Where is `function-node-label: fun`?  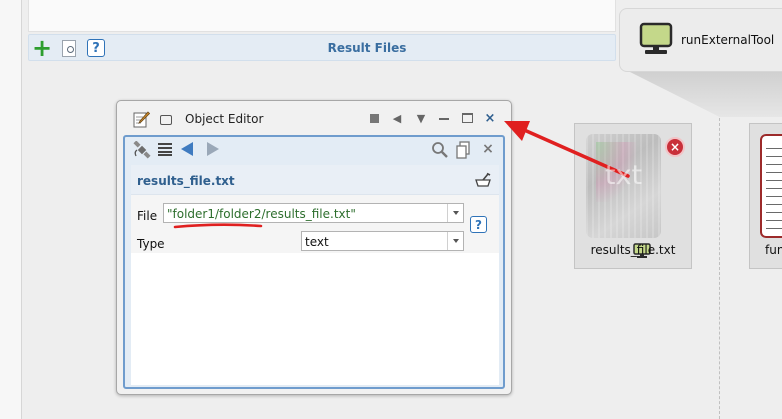
function-node-label: fun is located at coordinates (773, 250).